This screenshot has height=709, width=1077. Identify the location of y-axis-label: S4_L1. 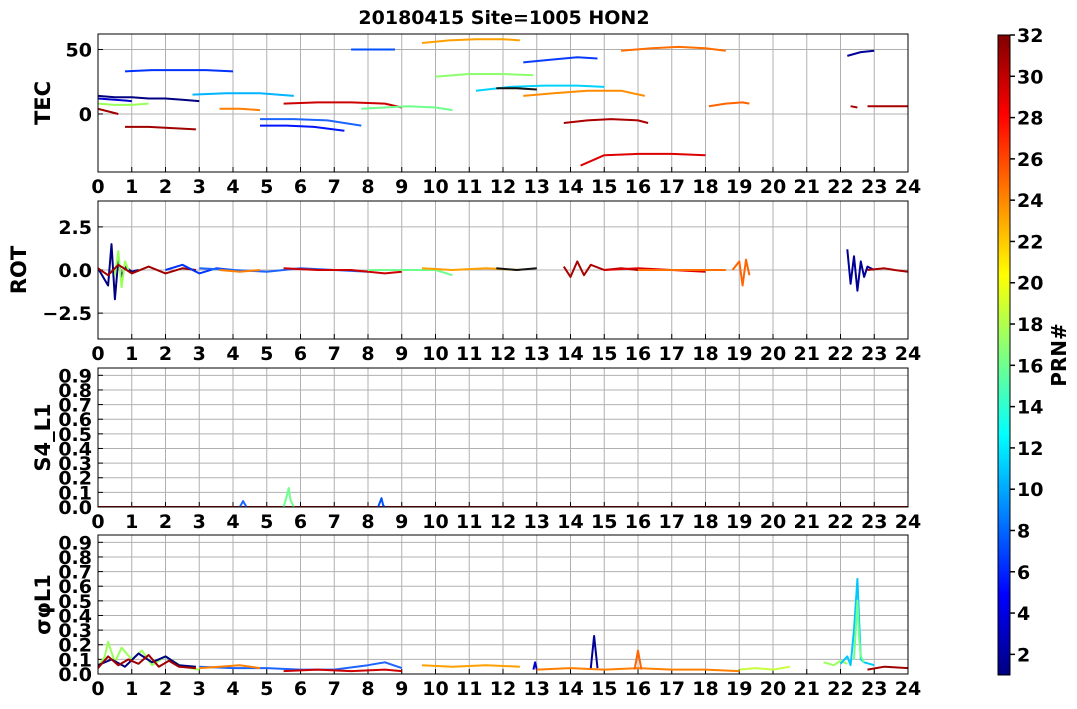
(43, 437).